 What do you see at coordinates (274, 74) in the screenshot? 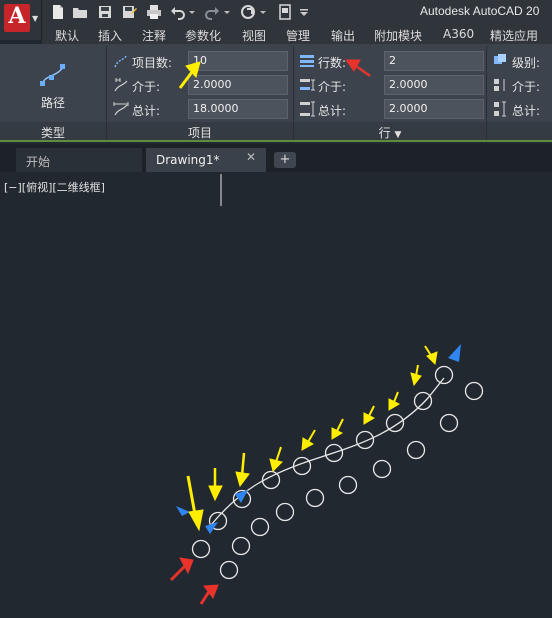
I see `ribbon-annotation-arrows` at bounding box center [274, 74].